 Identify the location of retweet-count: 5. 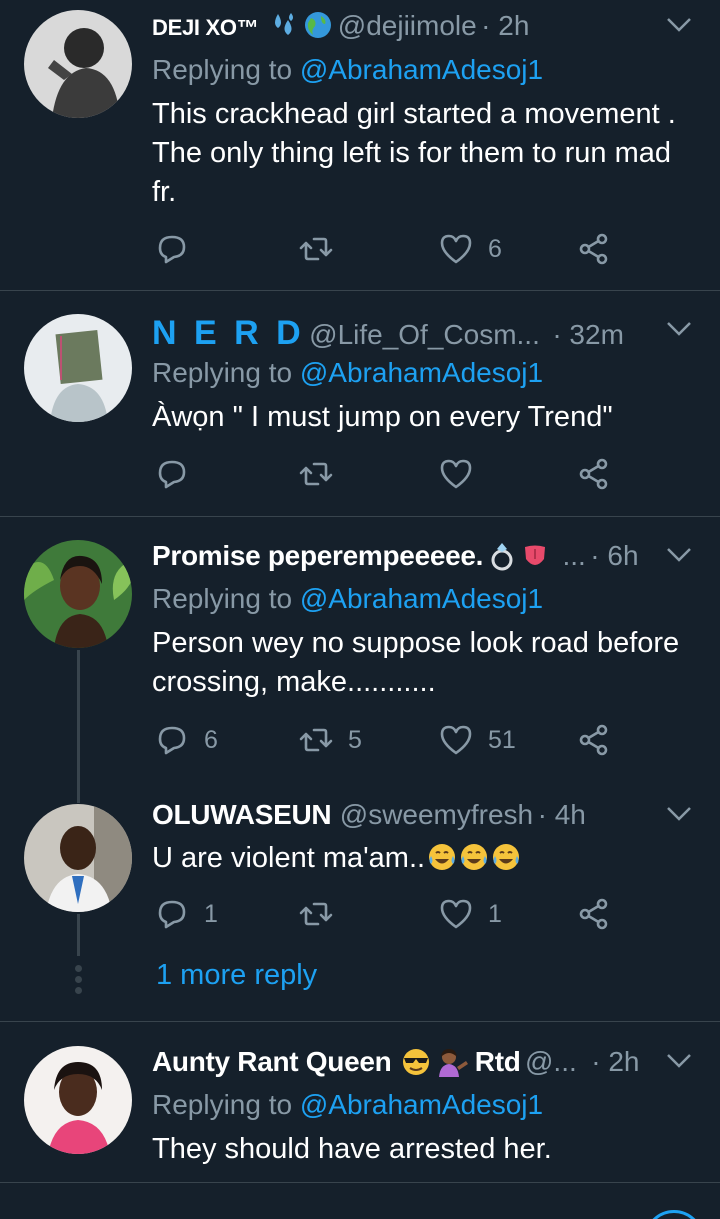
(355, 739).